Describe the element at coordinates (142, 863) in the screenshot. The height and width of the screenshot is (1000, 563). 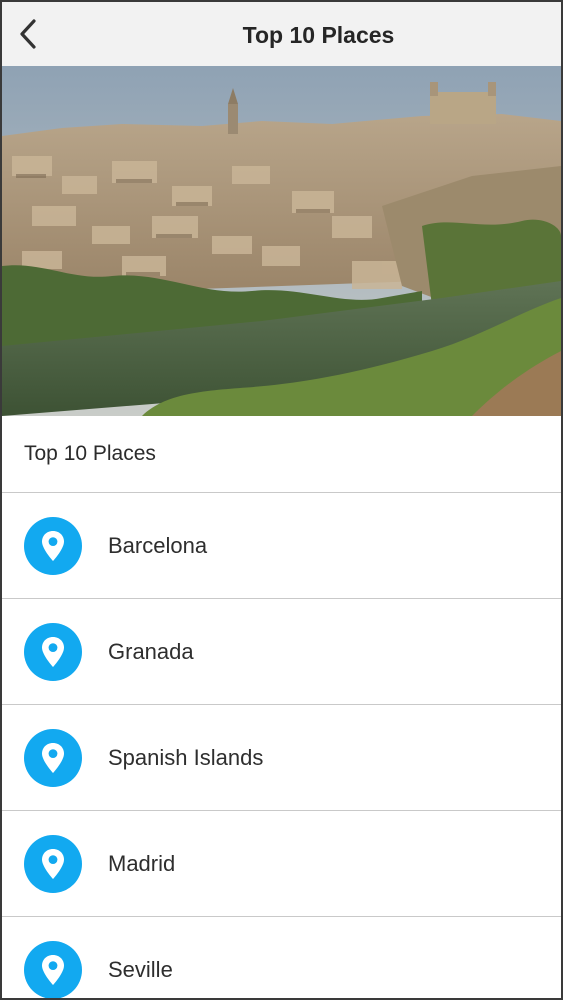
I see `place-label: Madrid` at that location.